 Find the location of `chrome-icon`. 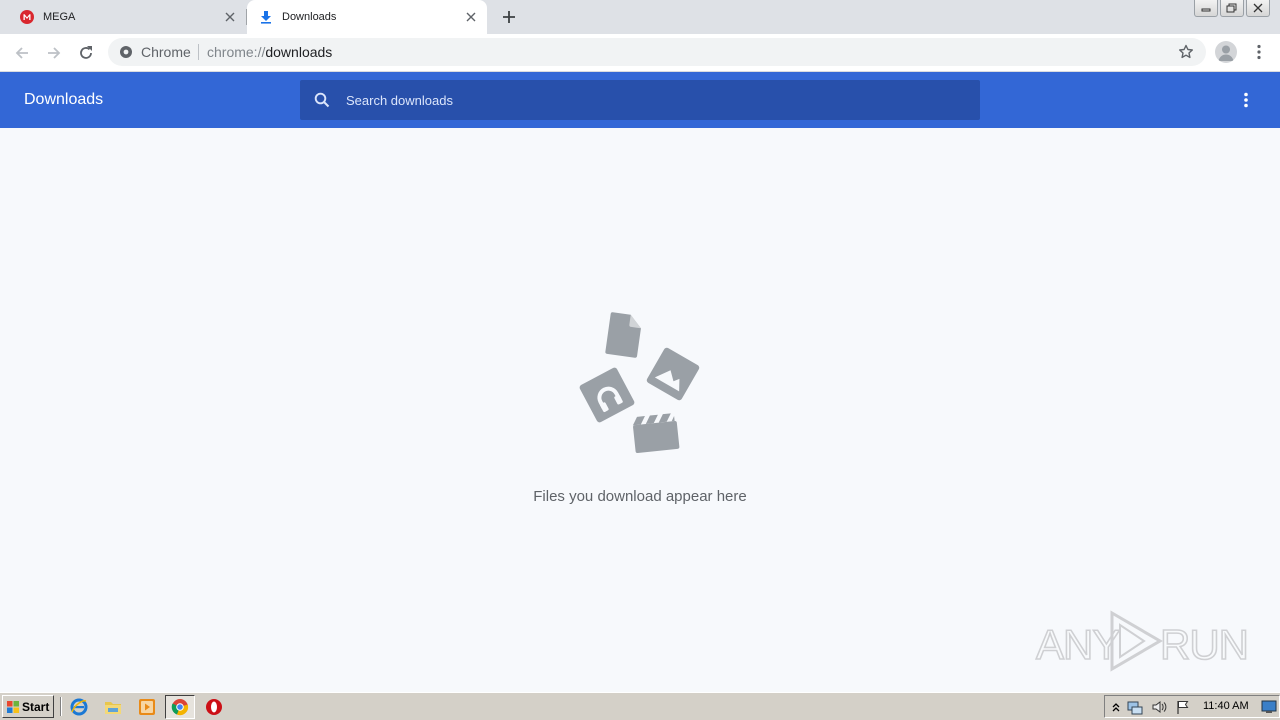

chrome-icon is located at coordinates (180, 707).